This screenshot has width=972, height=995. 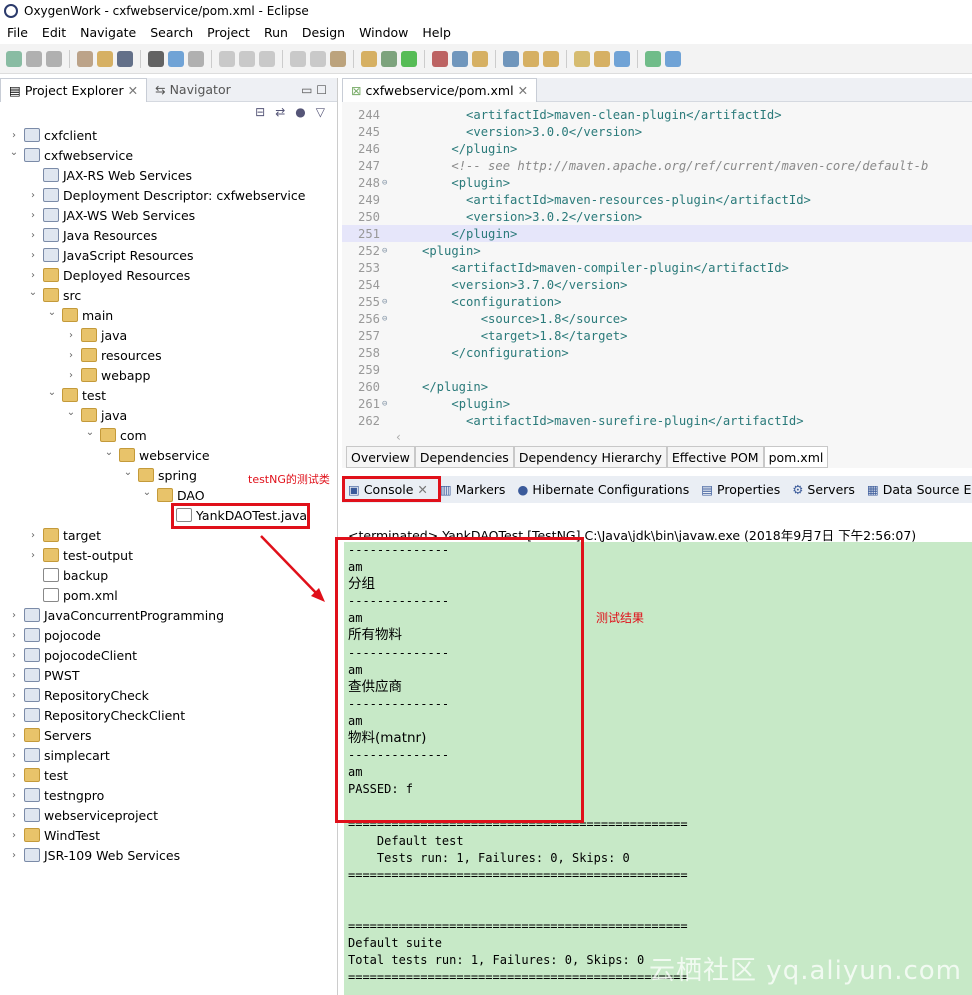 What do you see at coordinates (76, 395) in the screenshot?
I see `tree-item: ⌄ test` at bounding box center [76, 395].